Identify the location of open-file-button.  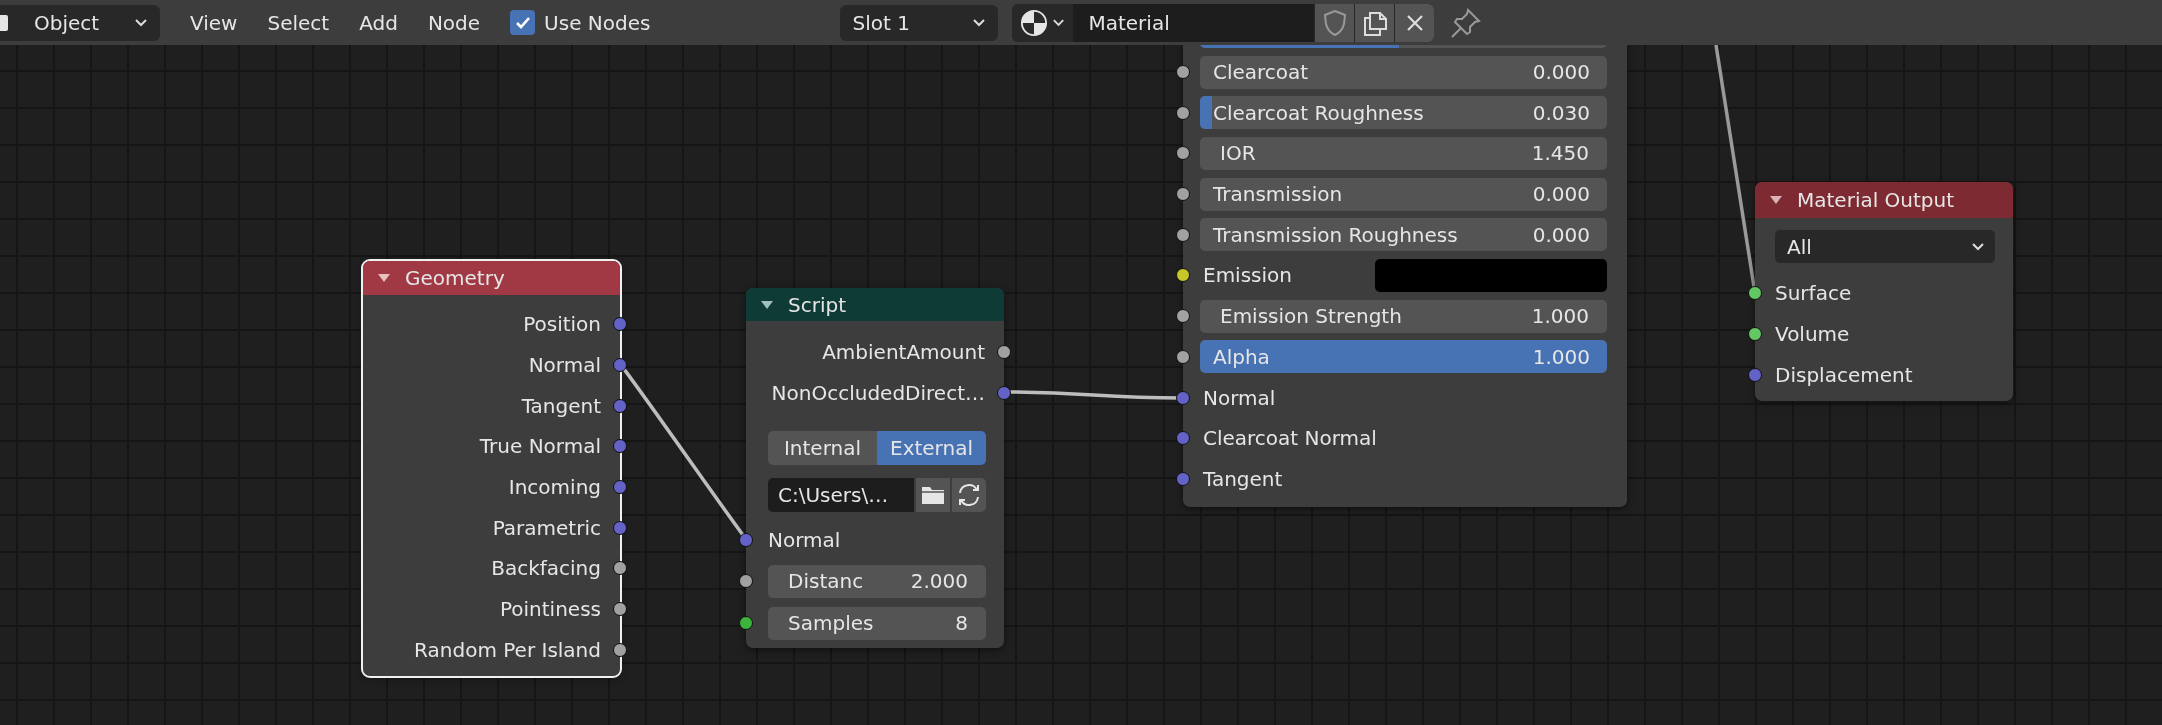
(933, 495).